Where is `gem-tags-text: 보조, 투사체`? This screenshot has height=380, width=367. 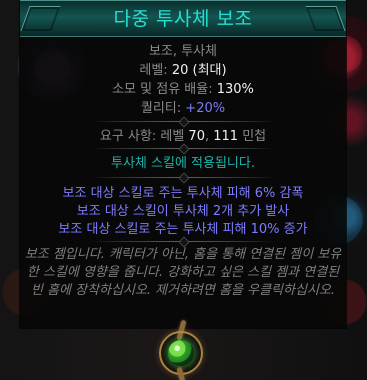
gem-tags-text: 보조, 투사체 is located at coordinates (183, 51).